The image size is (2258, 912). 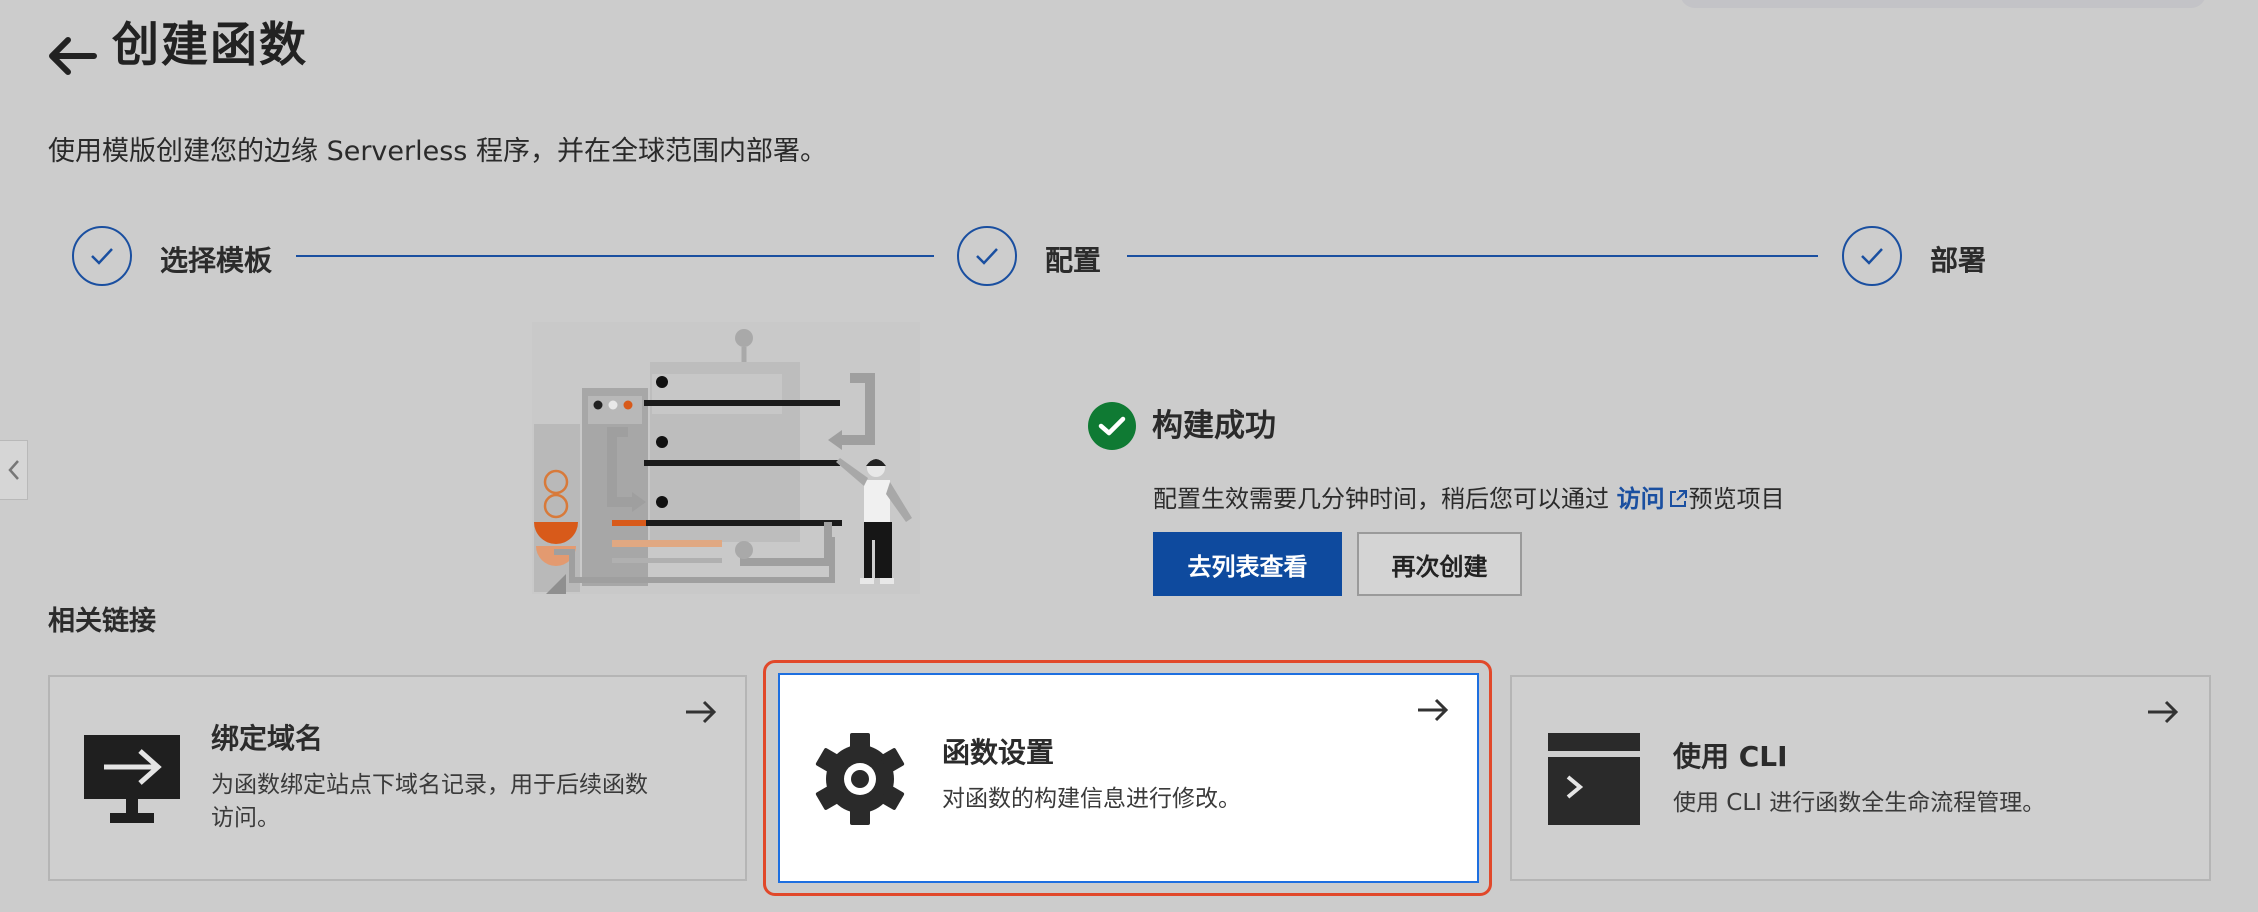 What do you see at coordinates (72, 54) in the screenshot?
I see `back-arrow-icon` at bounding box center [72, 54].